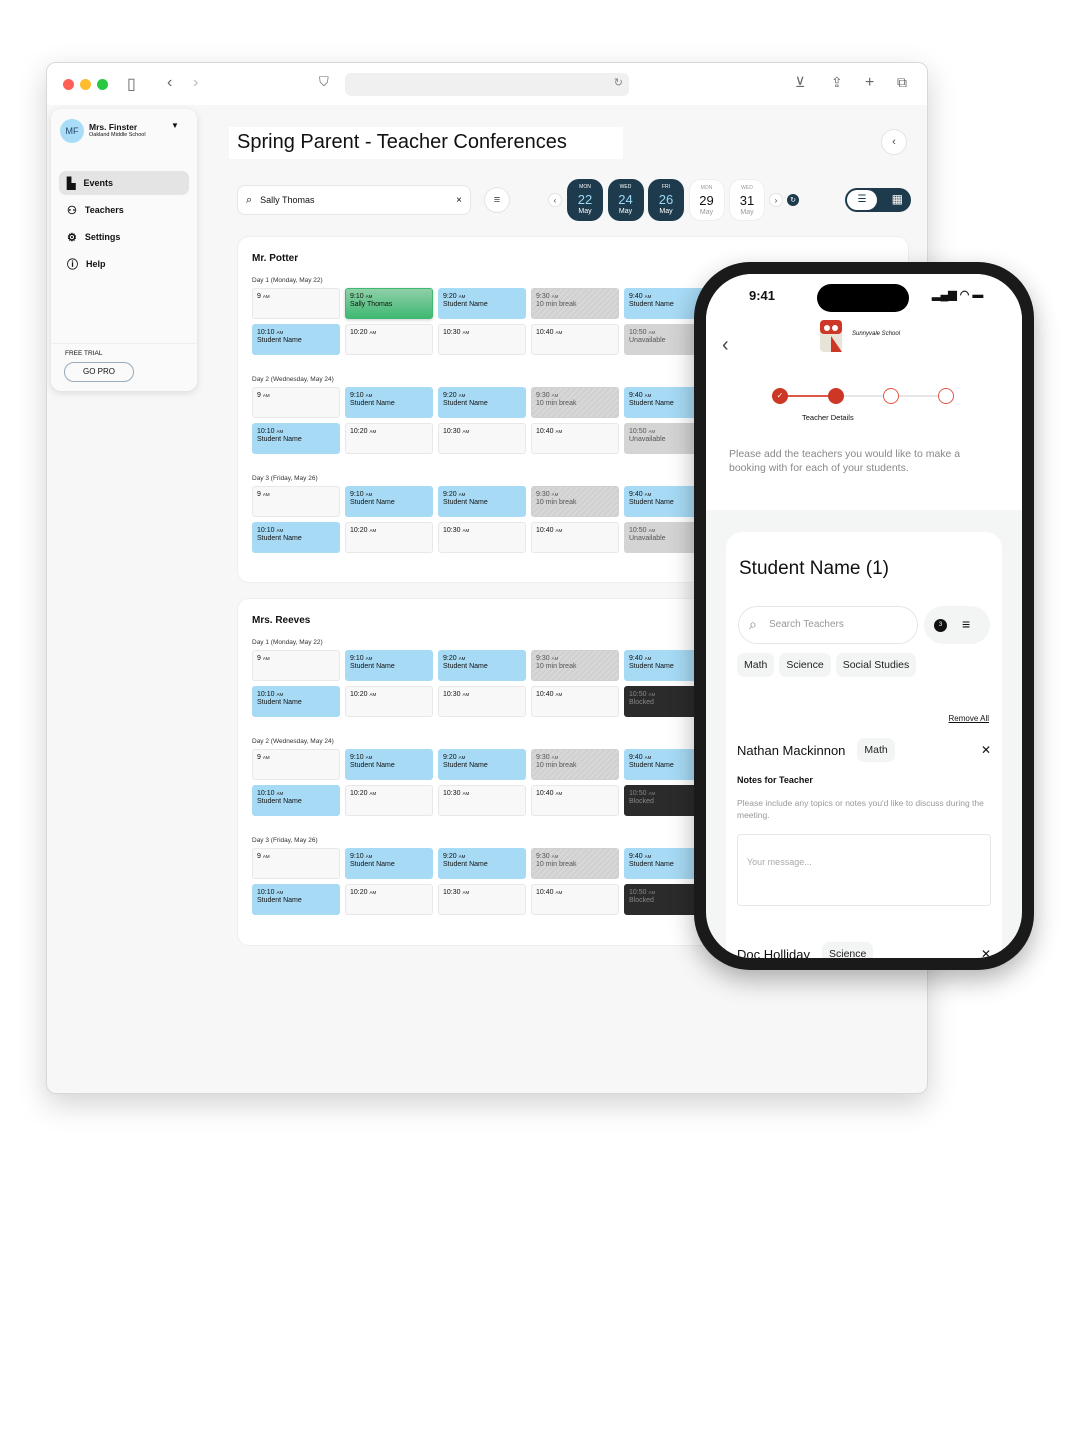 Image resolution: width=1074 pixels, height=1432 pixels. Describe the element at coordinates (124, 183) in the screenshot. I see `sidebar-item-events: ▙ Events` at that location.